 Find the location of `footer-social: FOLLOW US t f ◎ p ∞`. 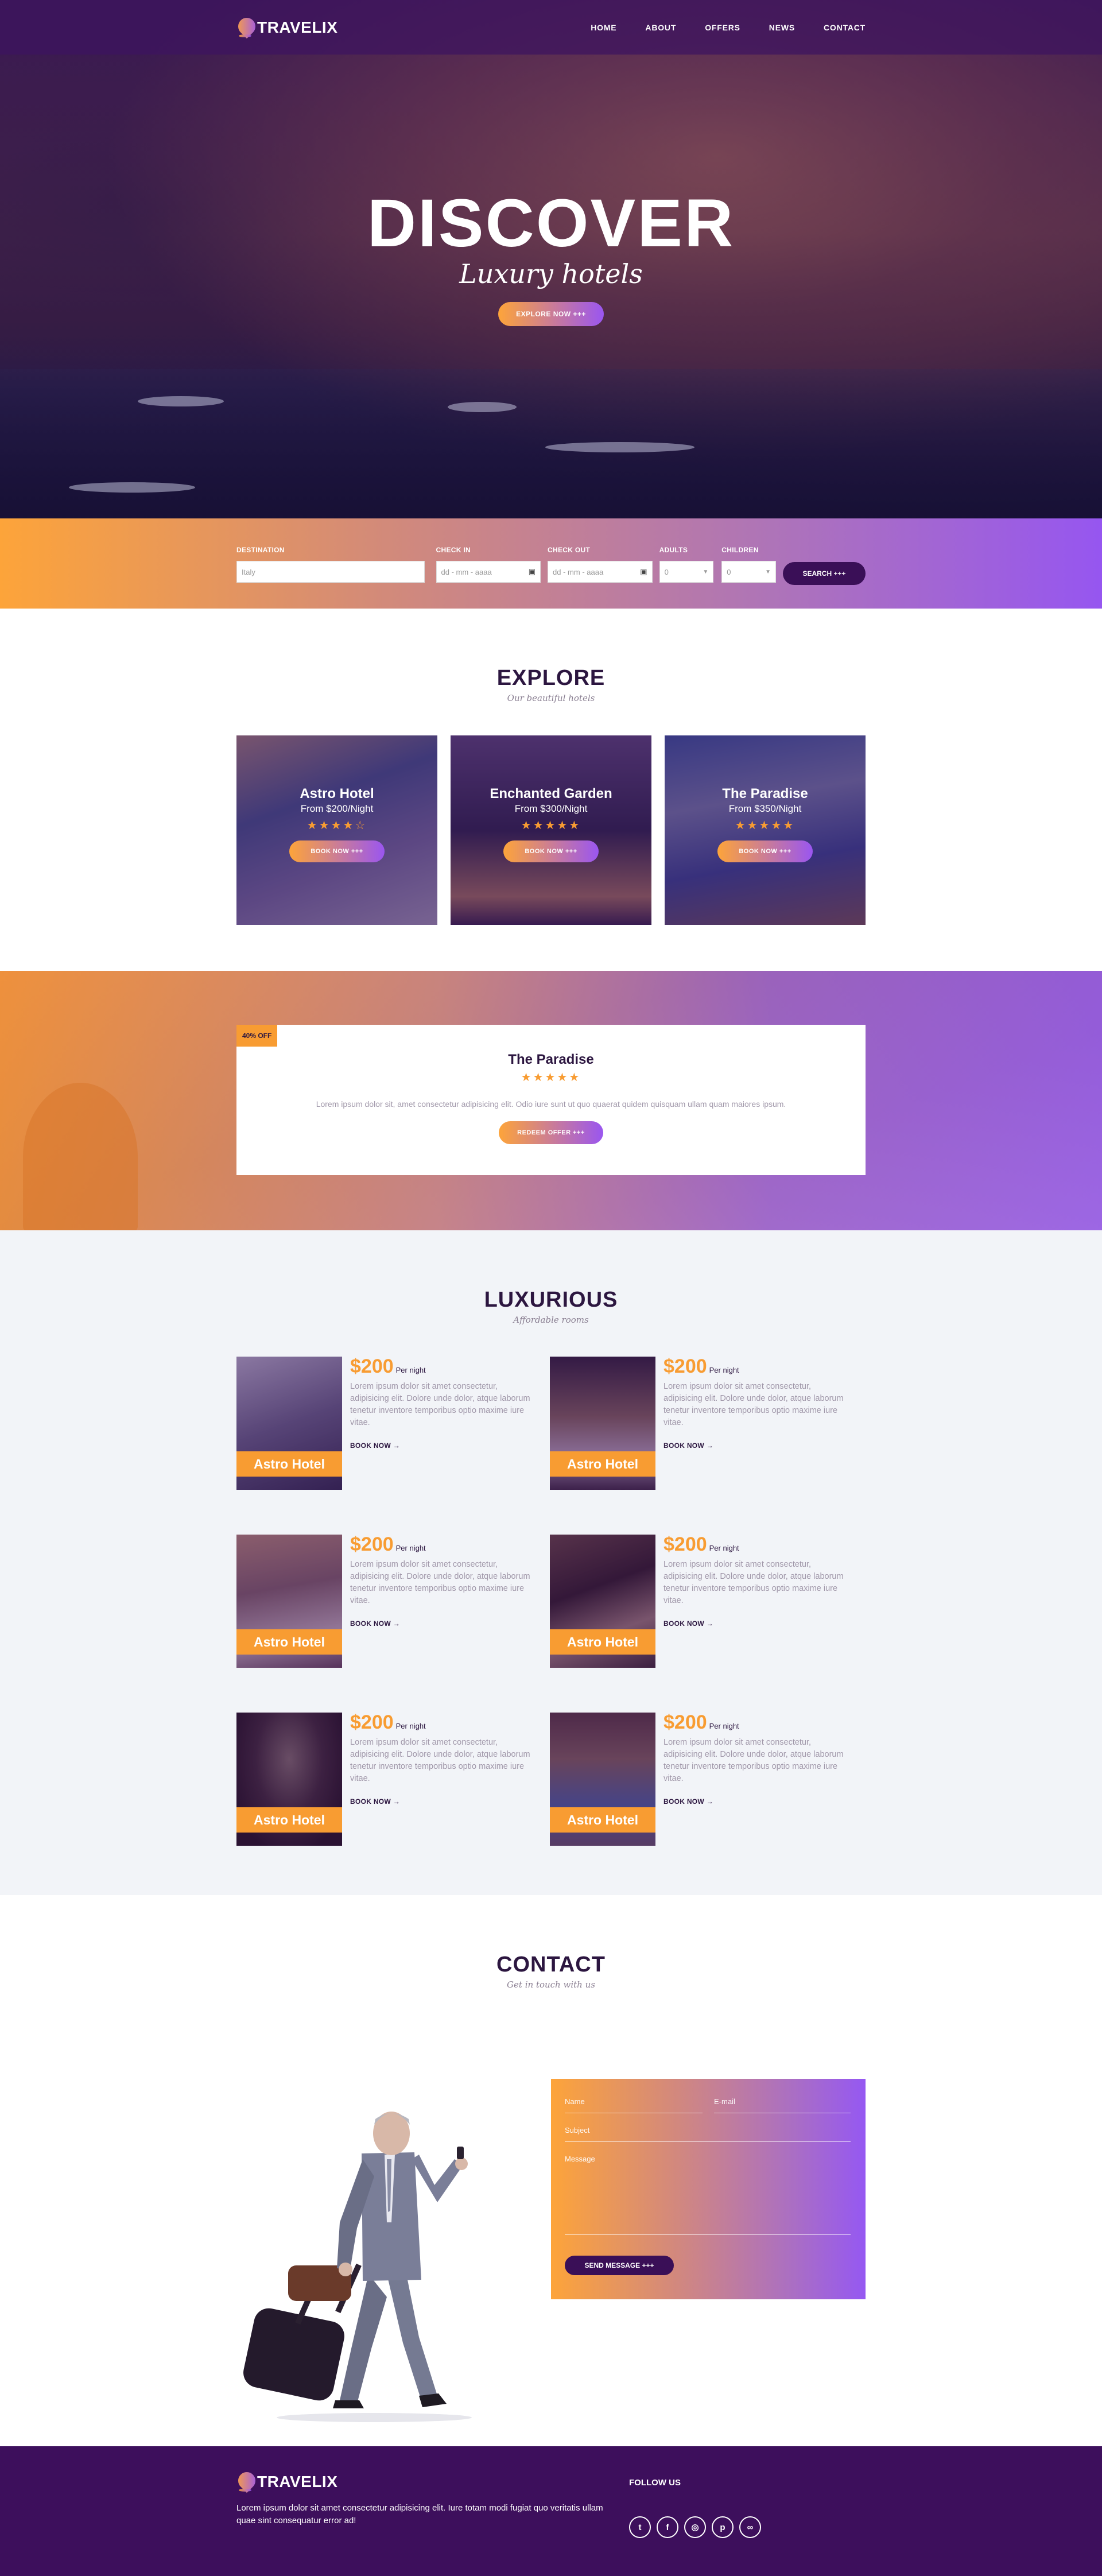

footer-social: FOLLOW US t f ◎ p ∞ is located at coordinates (695, 2505).